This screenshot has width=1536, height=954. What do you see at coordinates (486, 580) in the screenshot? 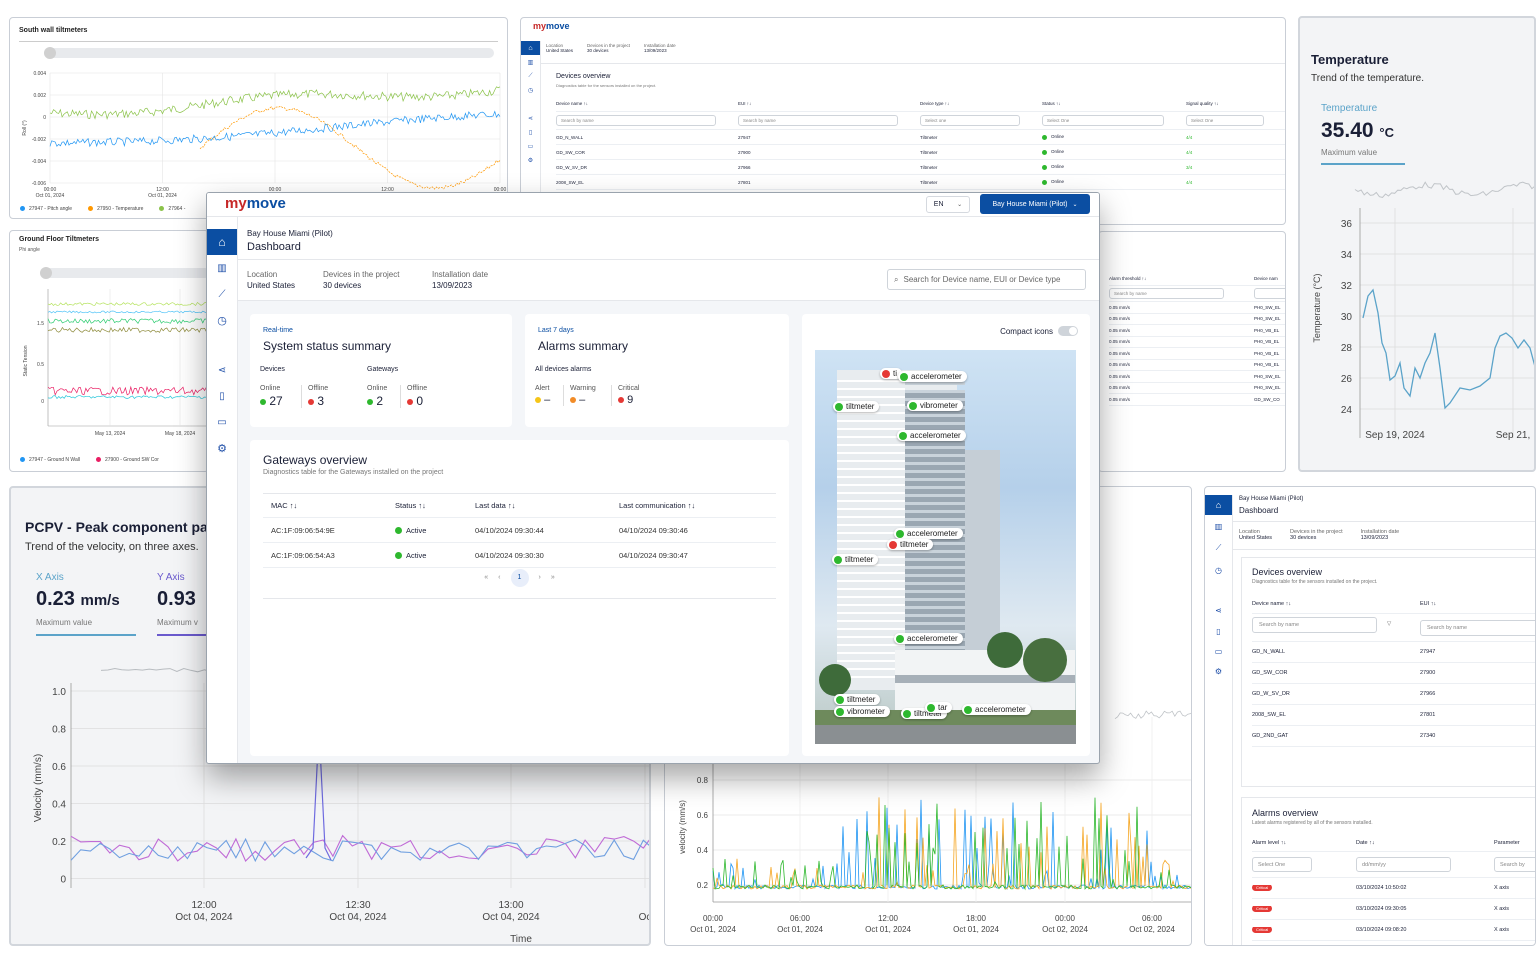
I see `pagination-nav-button: «` at bounding box center [486, 580].